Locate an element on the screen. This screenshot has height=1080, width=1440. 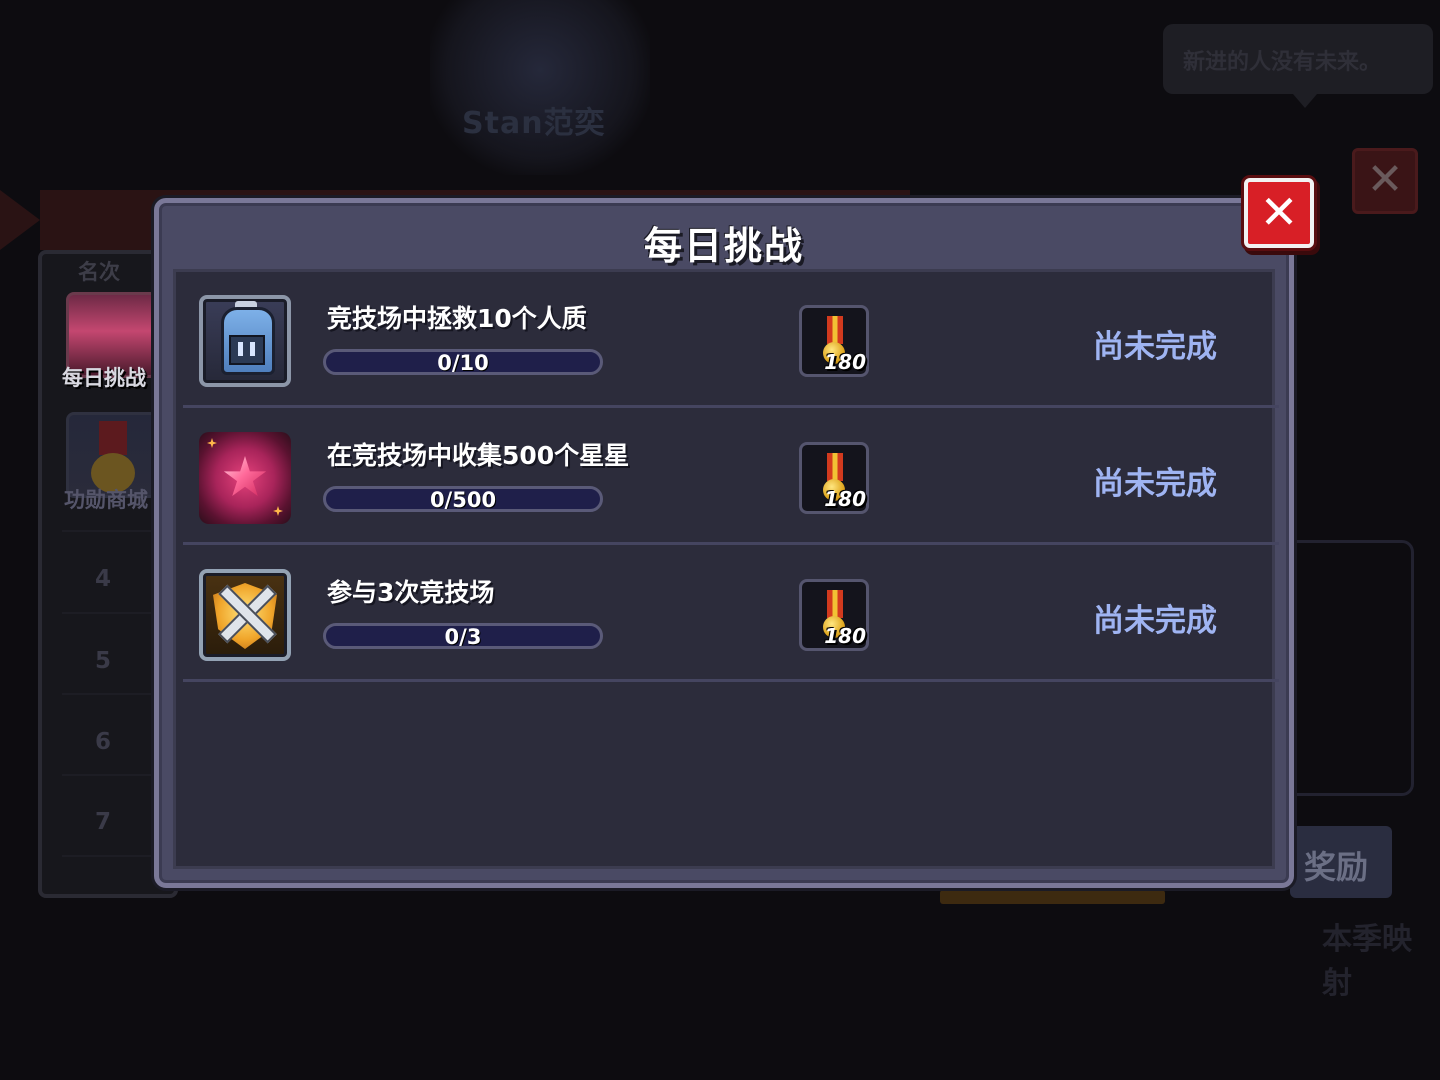
task-progress-bar: 0/10 is located at coordinates (463, 362).